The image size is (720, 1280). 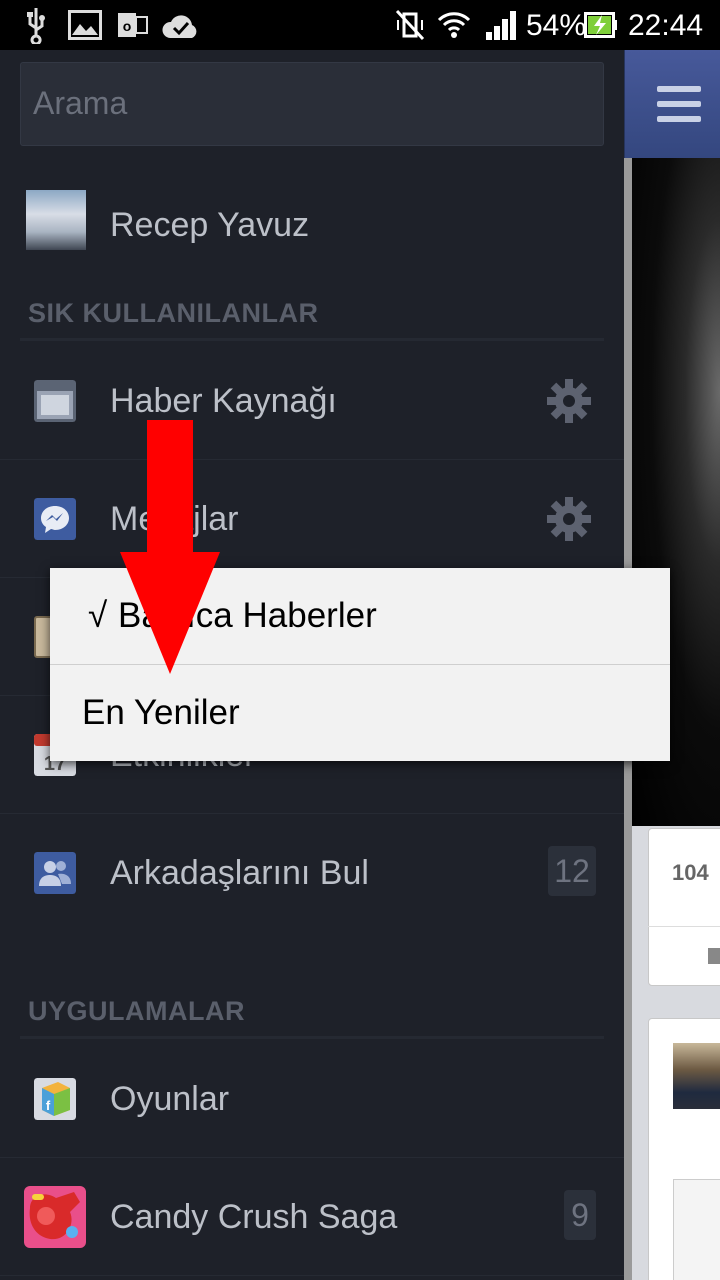 What do you see at coordinates (696, 1076) in the screenshot?
I see `poster-avatar` at bounding box center [696, 1076].